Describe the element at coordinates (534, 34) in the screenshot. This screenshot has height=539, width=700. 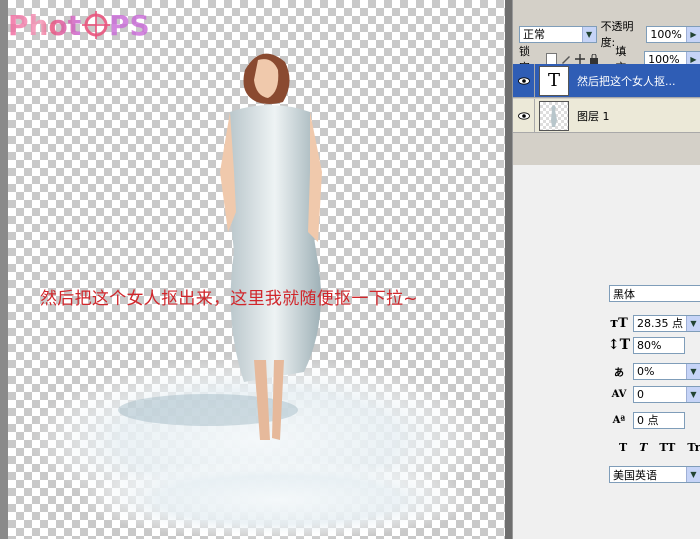
I see `blend-mode-value: 正常` at that location.